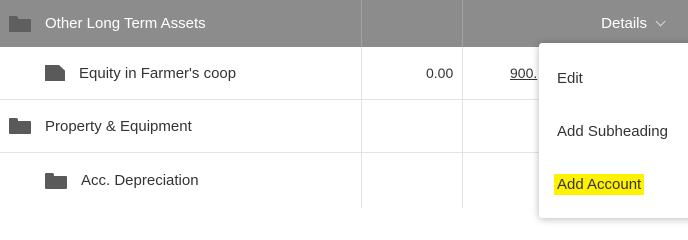 The height and width of the screenshot is (240, 688). I want to click on document-icon, so click(55, 73).